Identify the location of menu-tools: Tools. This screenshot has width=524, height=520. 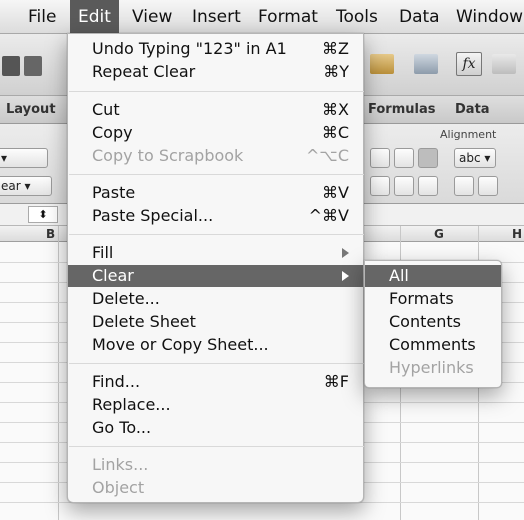
(357, 17).